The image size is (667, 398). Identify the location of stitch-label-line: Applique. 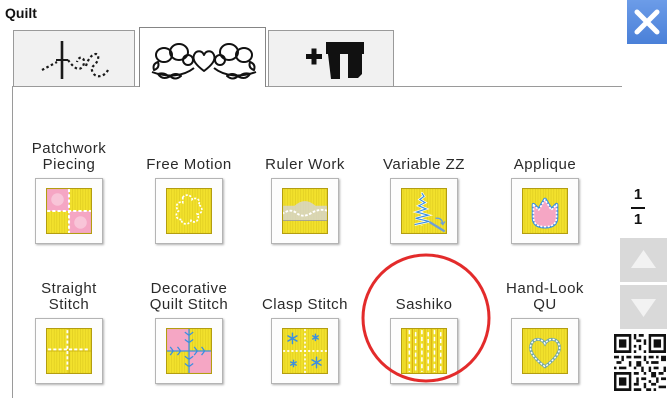
(545, 164).